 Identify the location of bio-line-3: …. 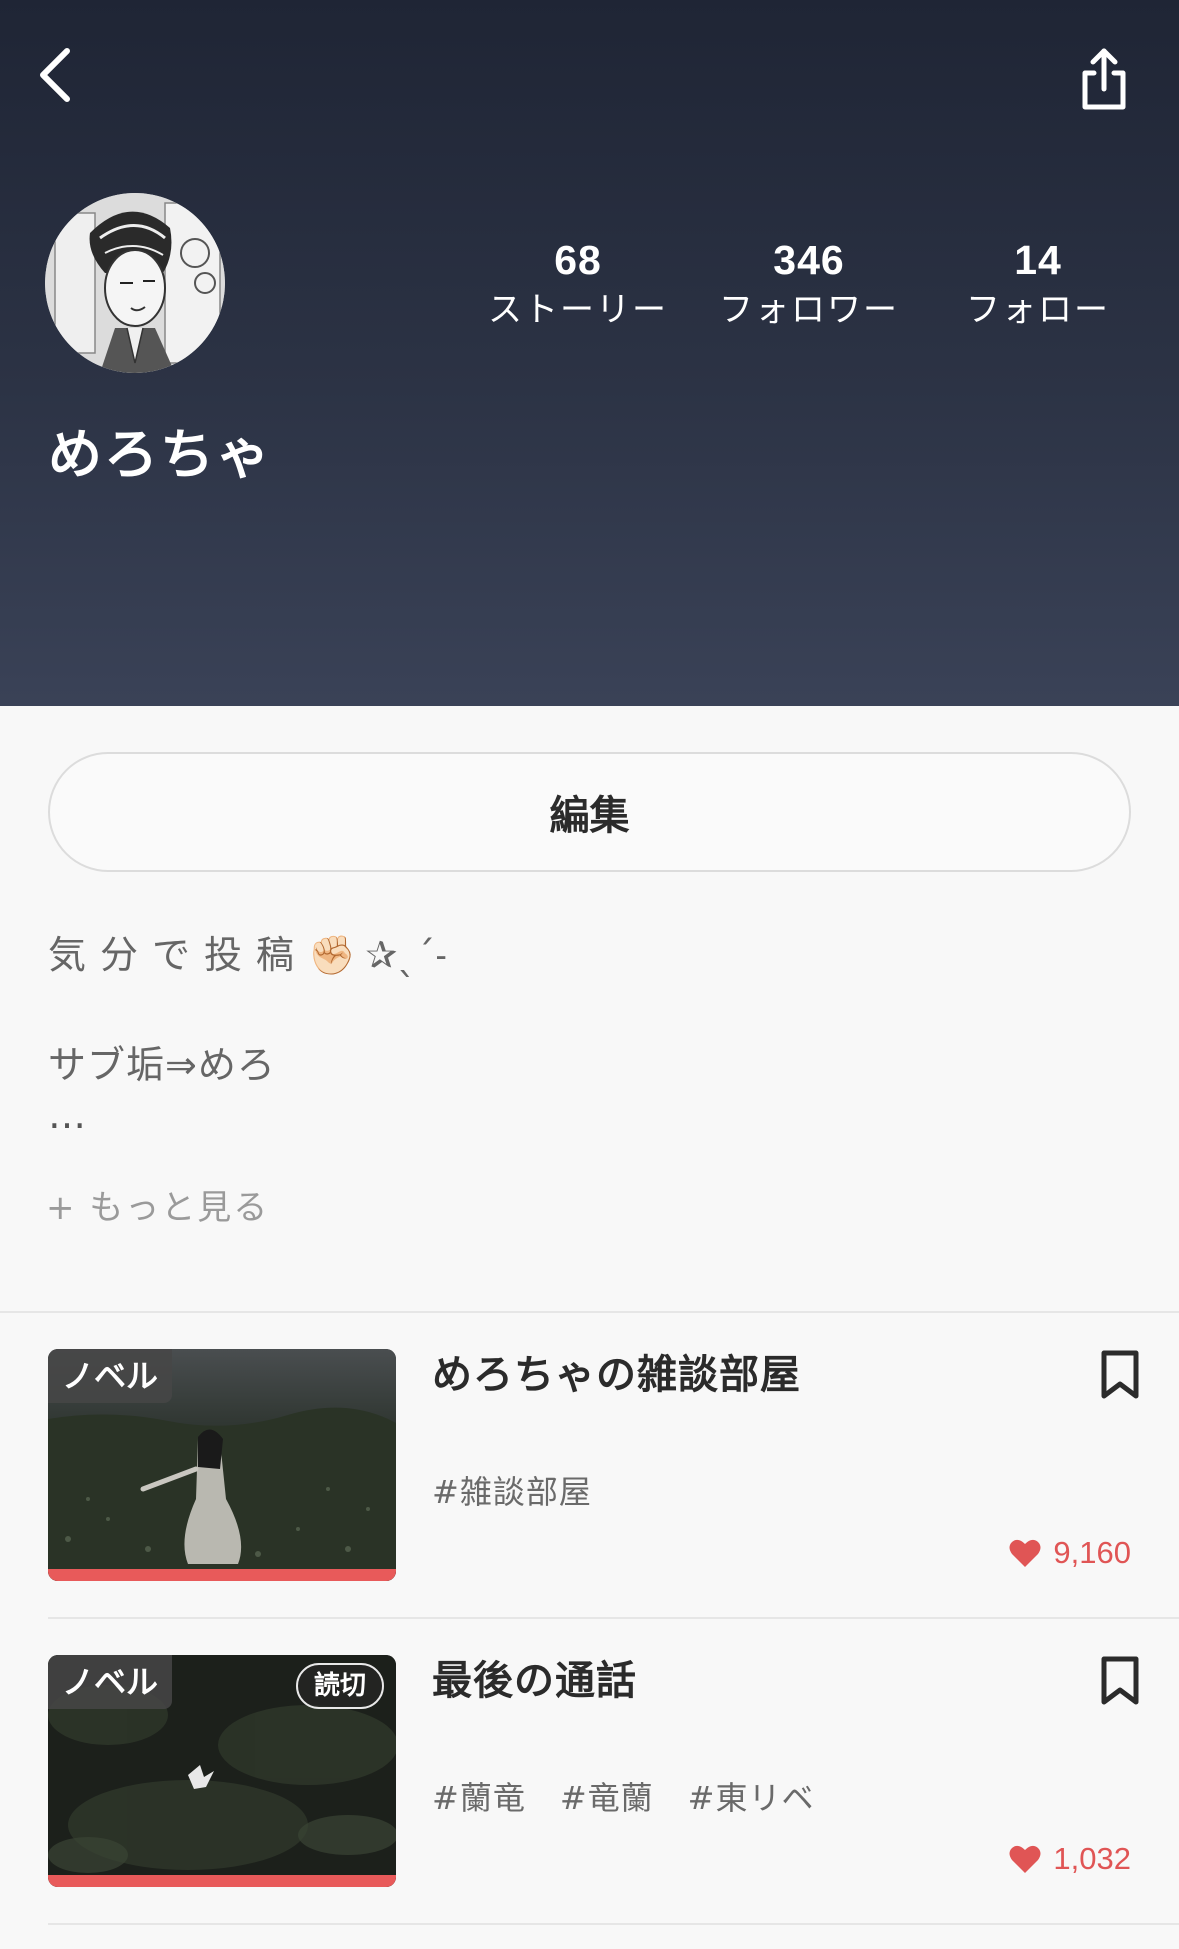
(67, 1115).